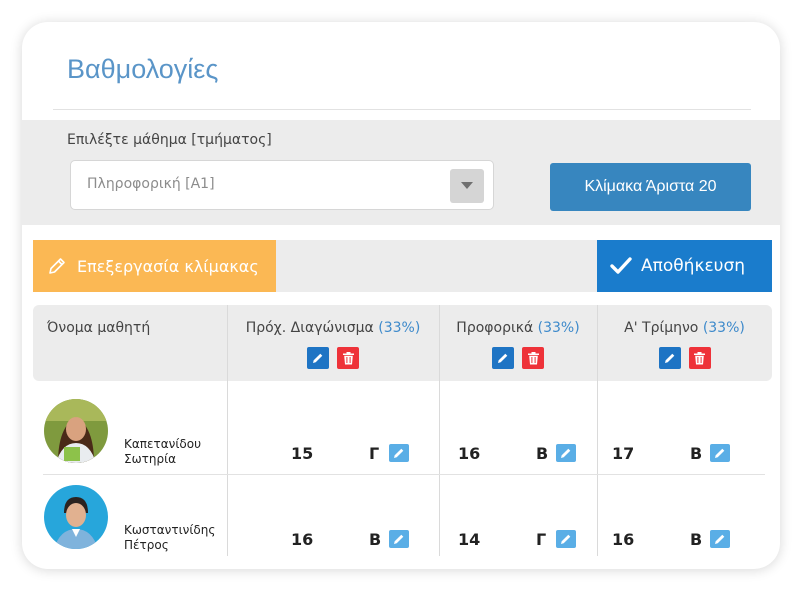 Image resolution: width=800 pixels, height=589 pixels. What do you see at coordinates (333, 343) in the screenshot?
I see `column-header-exam: Πρόχ. Διαγώνισμα (33%)` at bounding box center [333, 343].